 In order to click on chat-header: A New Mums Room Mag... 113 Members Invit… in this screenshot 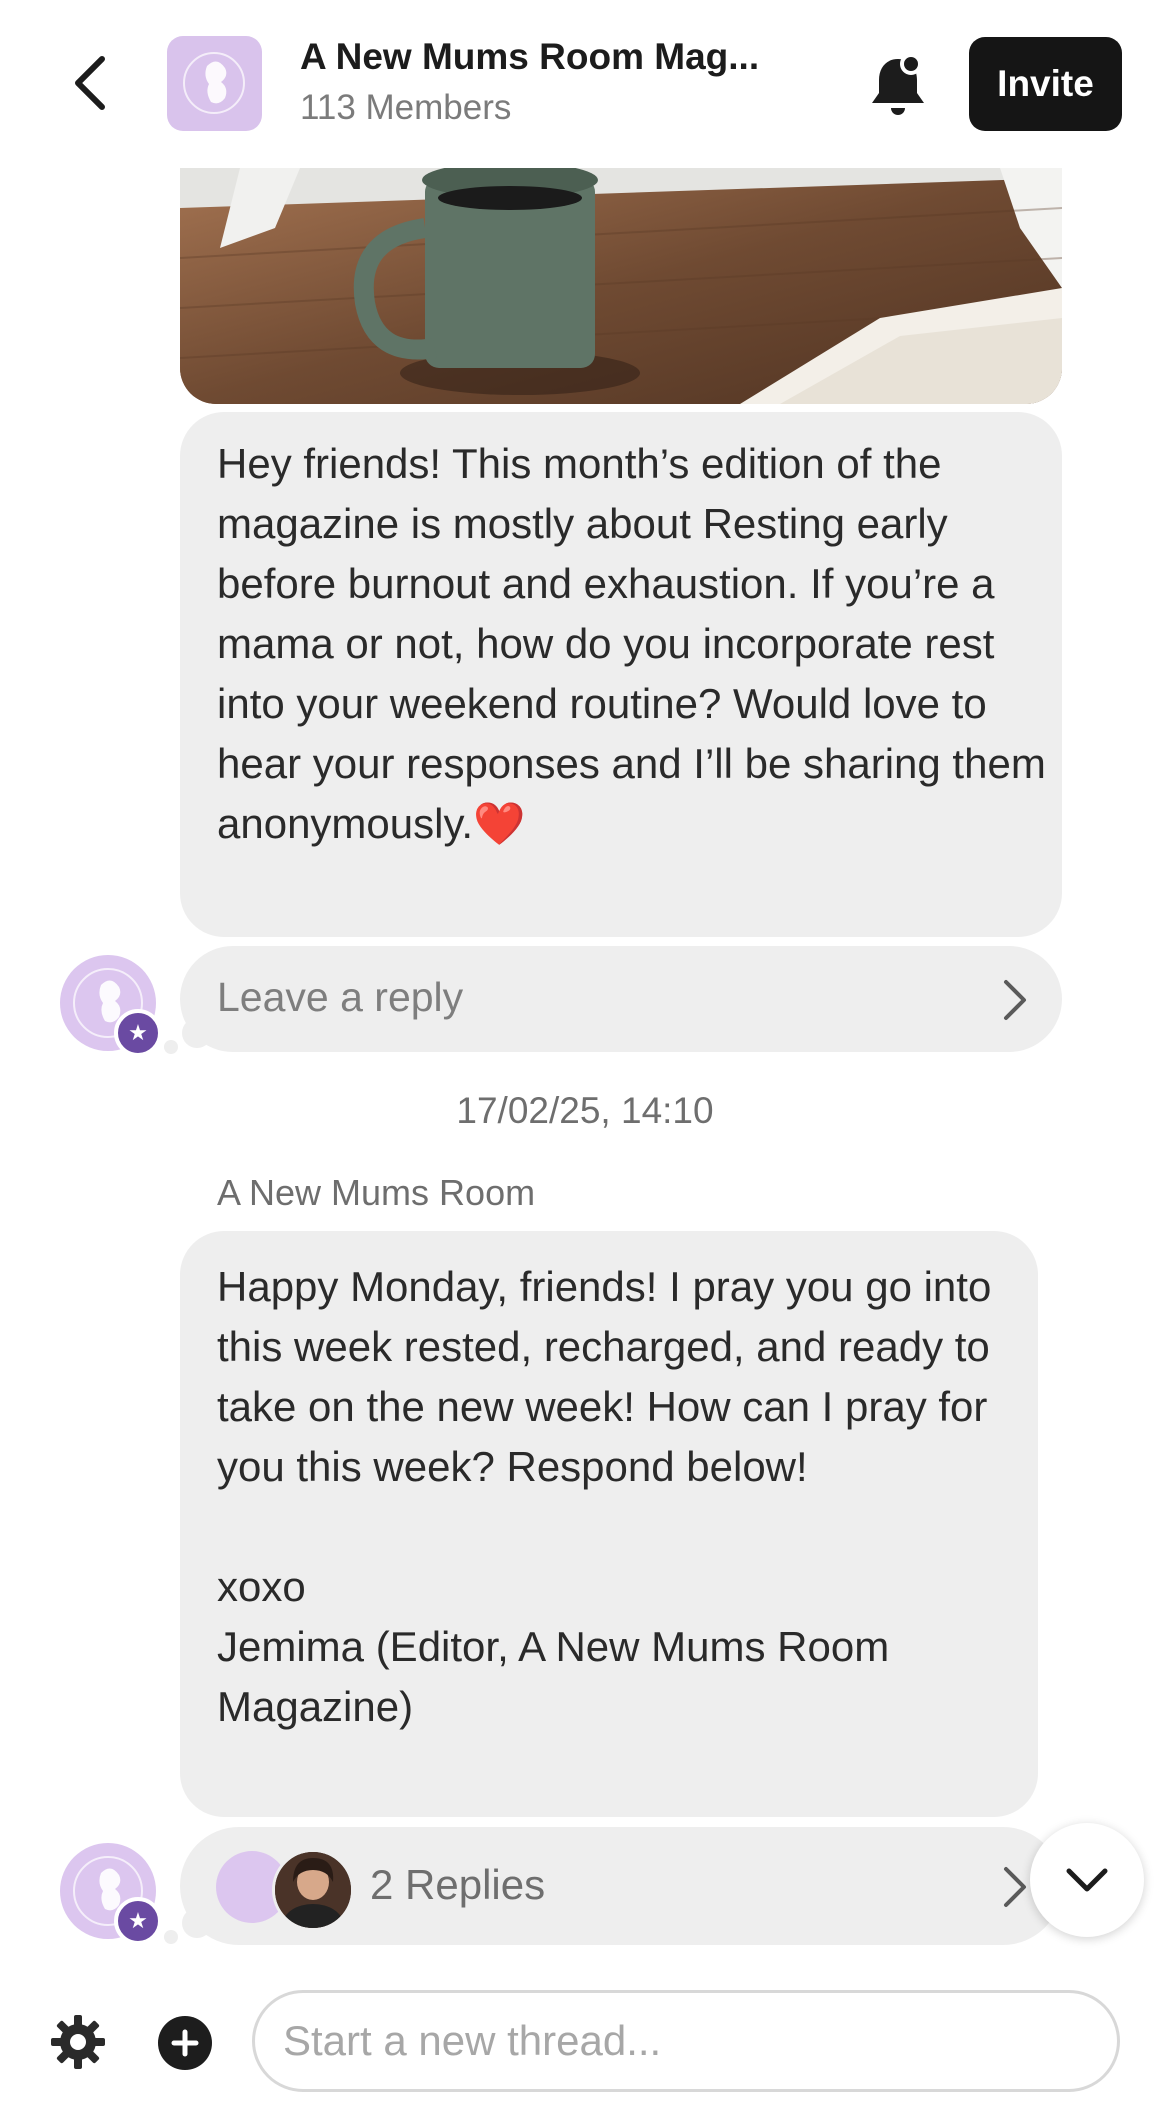, I will do `click(585, 82)`.